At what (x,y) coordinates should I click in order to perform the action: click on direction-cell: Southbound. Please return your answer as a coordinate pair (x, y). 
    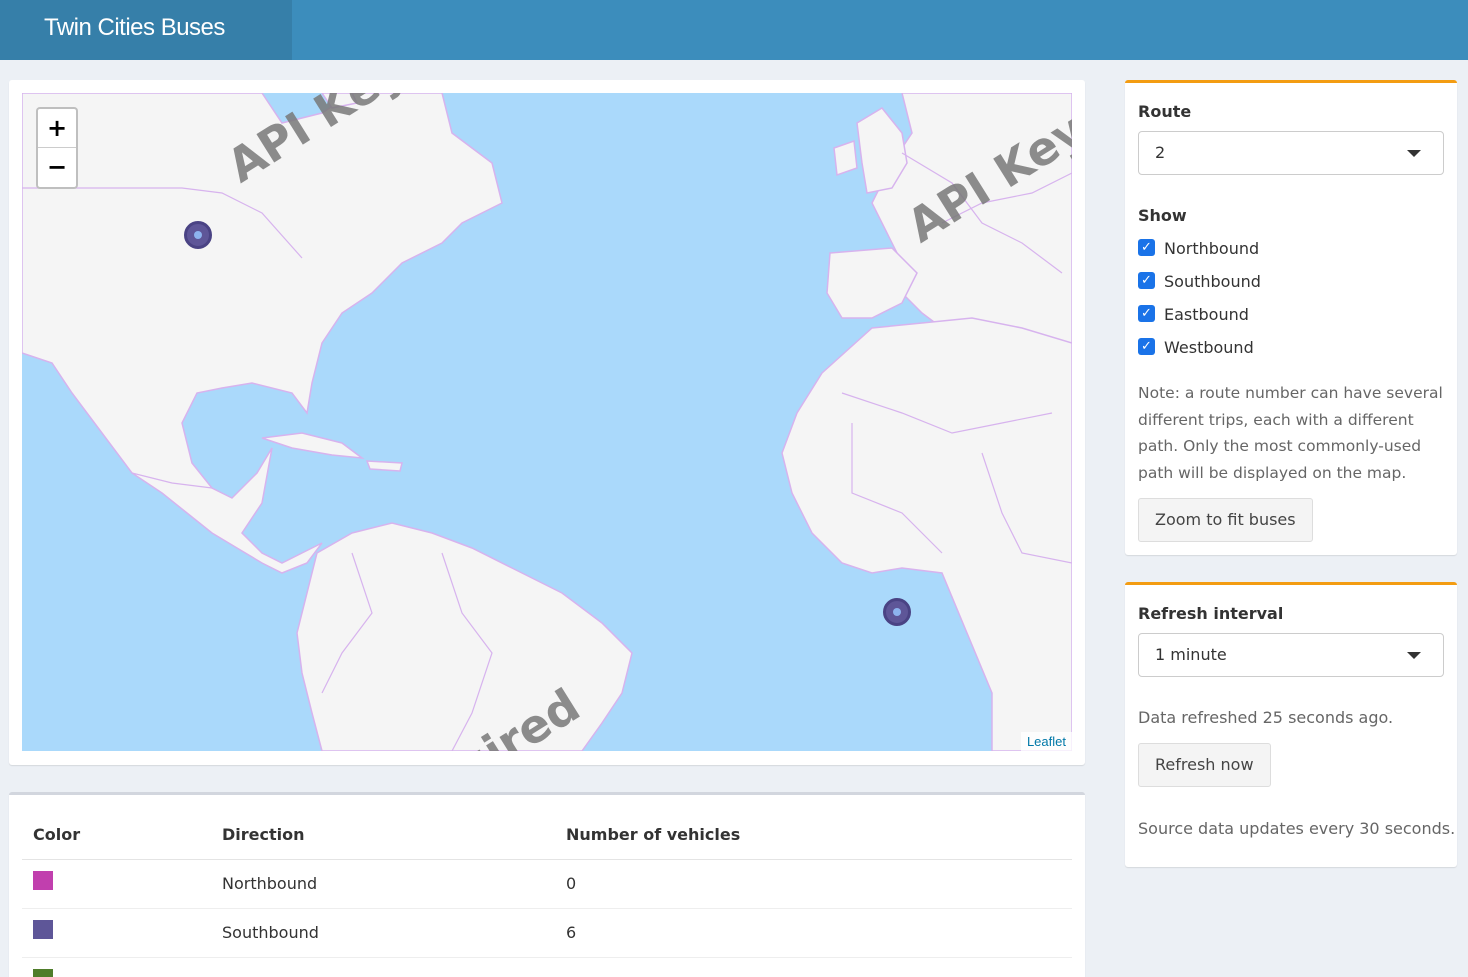
    Looking at the image, I should click on (383, 933).